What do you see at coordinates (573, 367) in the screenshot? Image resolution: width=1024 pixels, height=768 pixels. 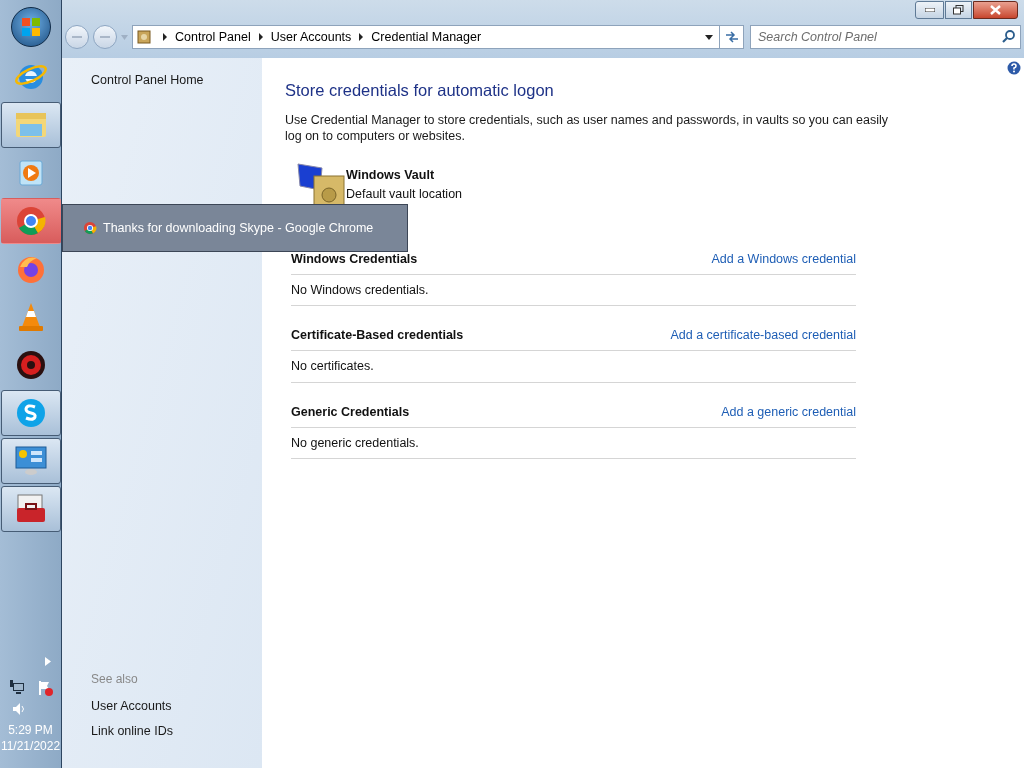 I see `empty-message: No certificates.` at bounding box center [573, 367].